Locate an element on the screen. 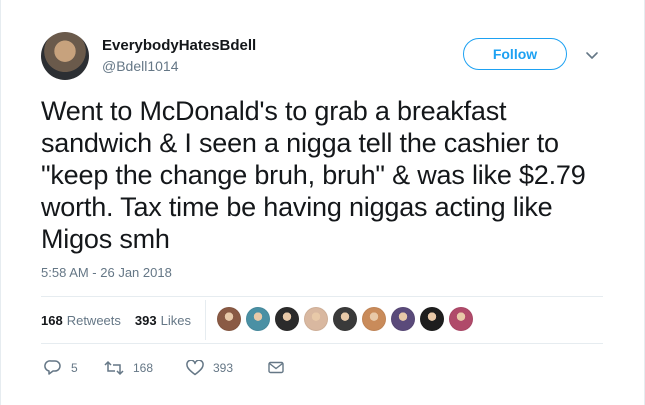 The width and height of the screenshot is (645, 405). reply-count: 5 is located at coordinates (74, 367).